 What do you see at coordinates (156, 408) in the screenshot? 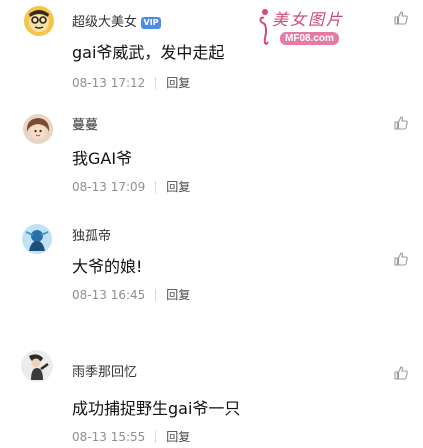
I see `comment-text: 成功捕捉野生gai爷一只` at bounding box center [156, 408].